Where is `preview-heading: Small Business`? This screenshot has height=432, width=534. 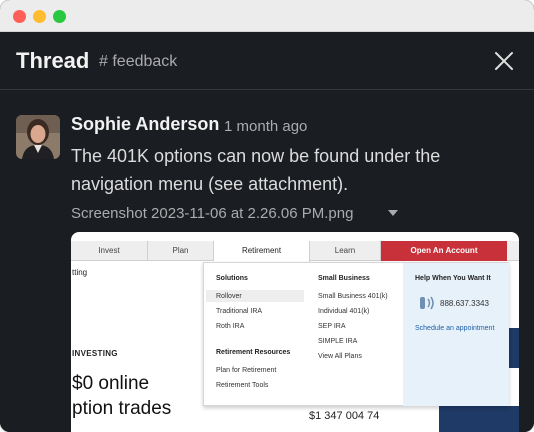
preview-heading: Small Business is located at coordinates (344, 278).